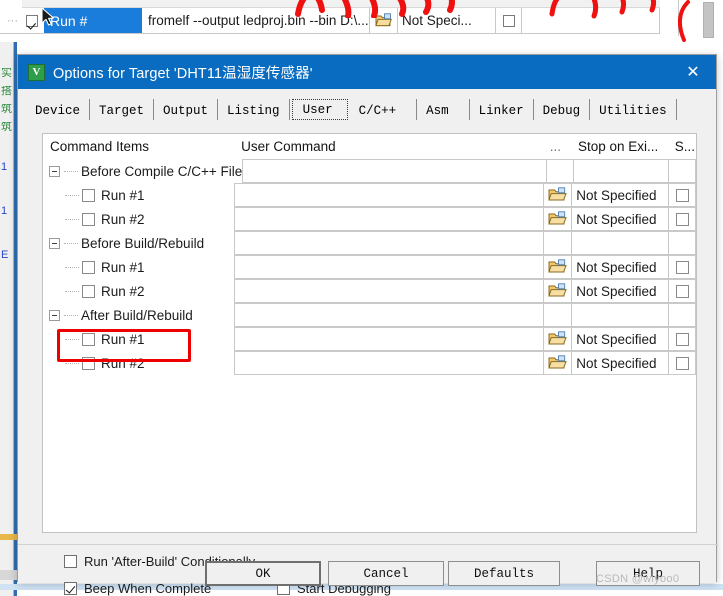 This screenshot has width=723, height=596. I want to click on table-row: Before Compile C/C++ File, so click(369, 171).